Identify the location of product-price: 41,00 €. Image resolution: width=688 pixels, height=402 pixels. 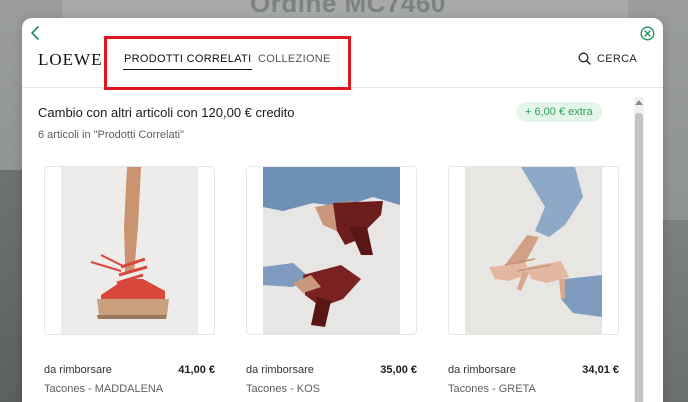
(196, 370).